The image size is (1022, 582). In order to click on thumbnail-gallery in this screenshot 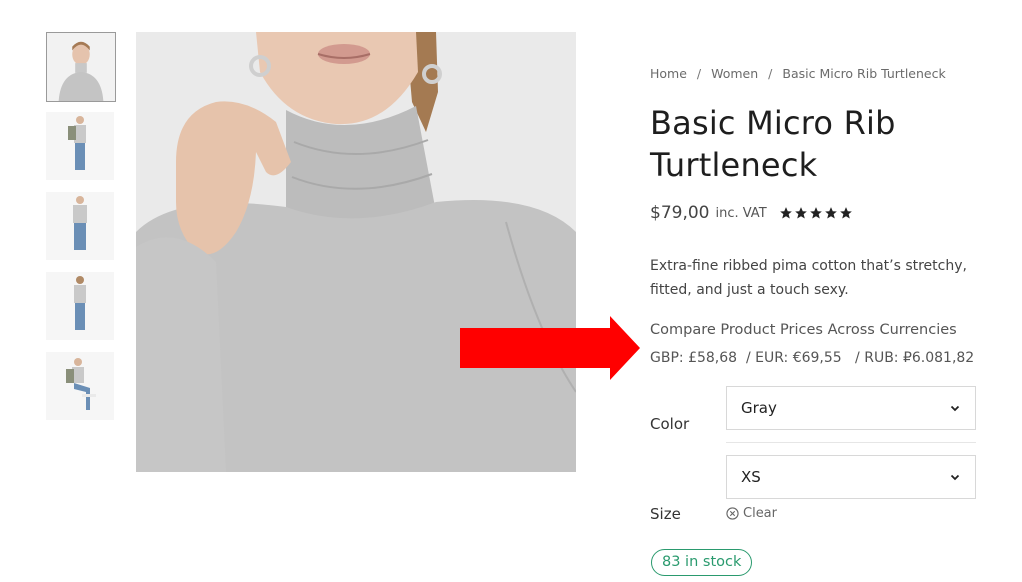, I will do `click(81, 232)`.